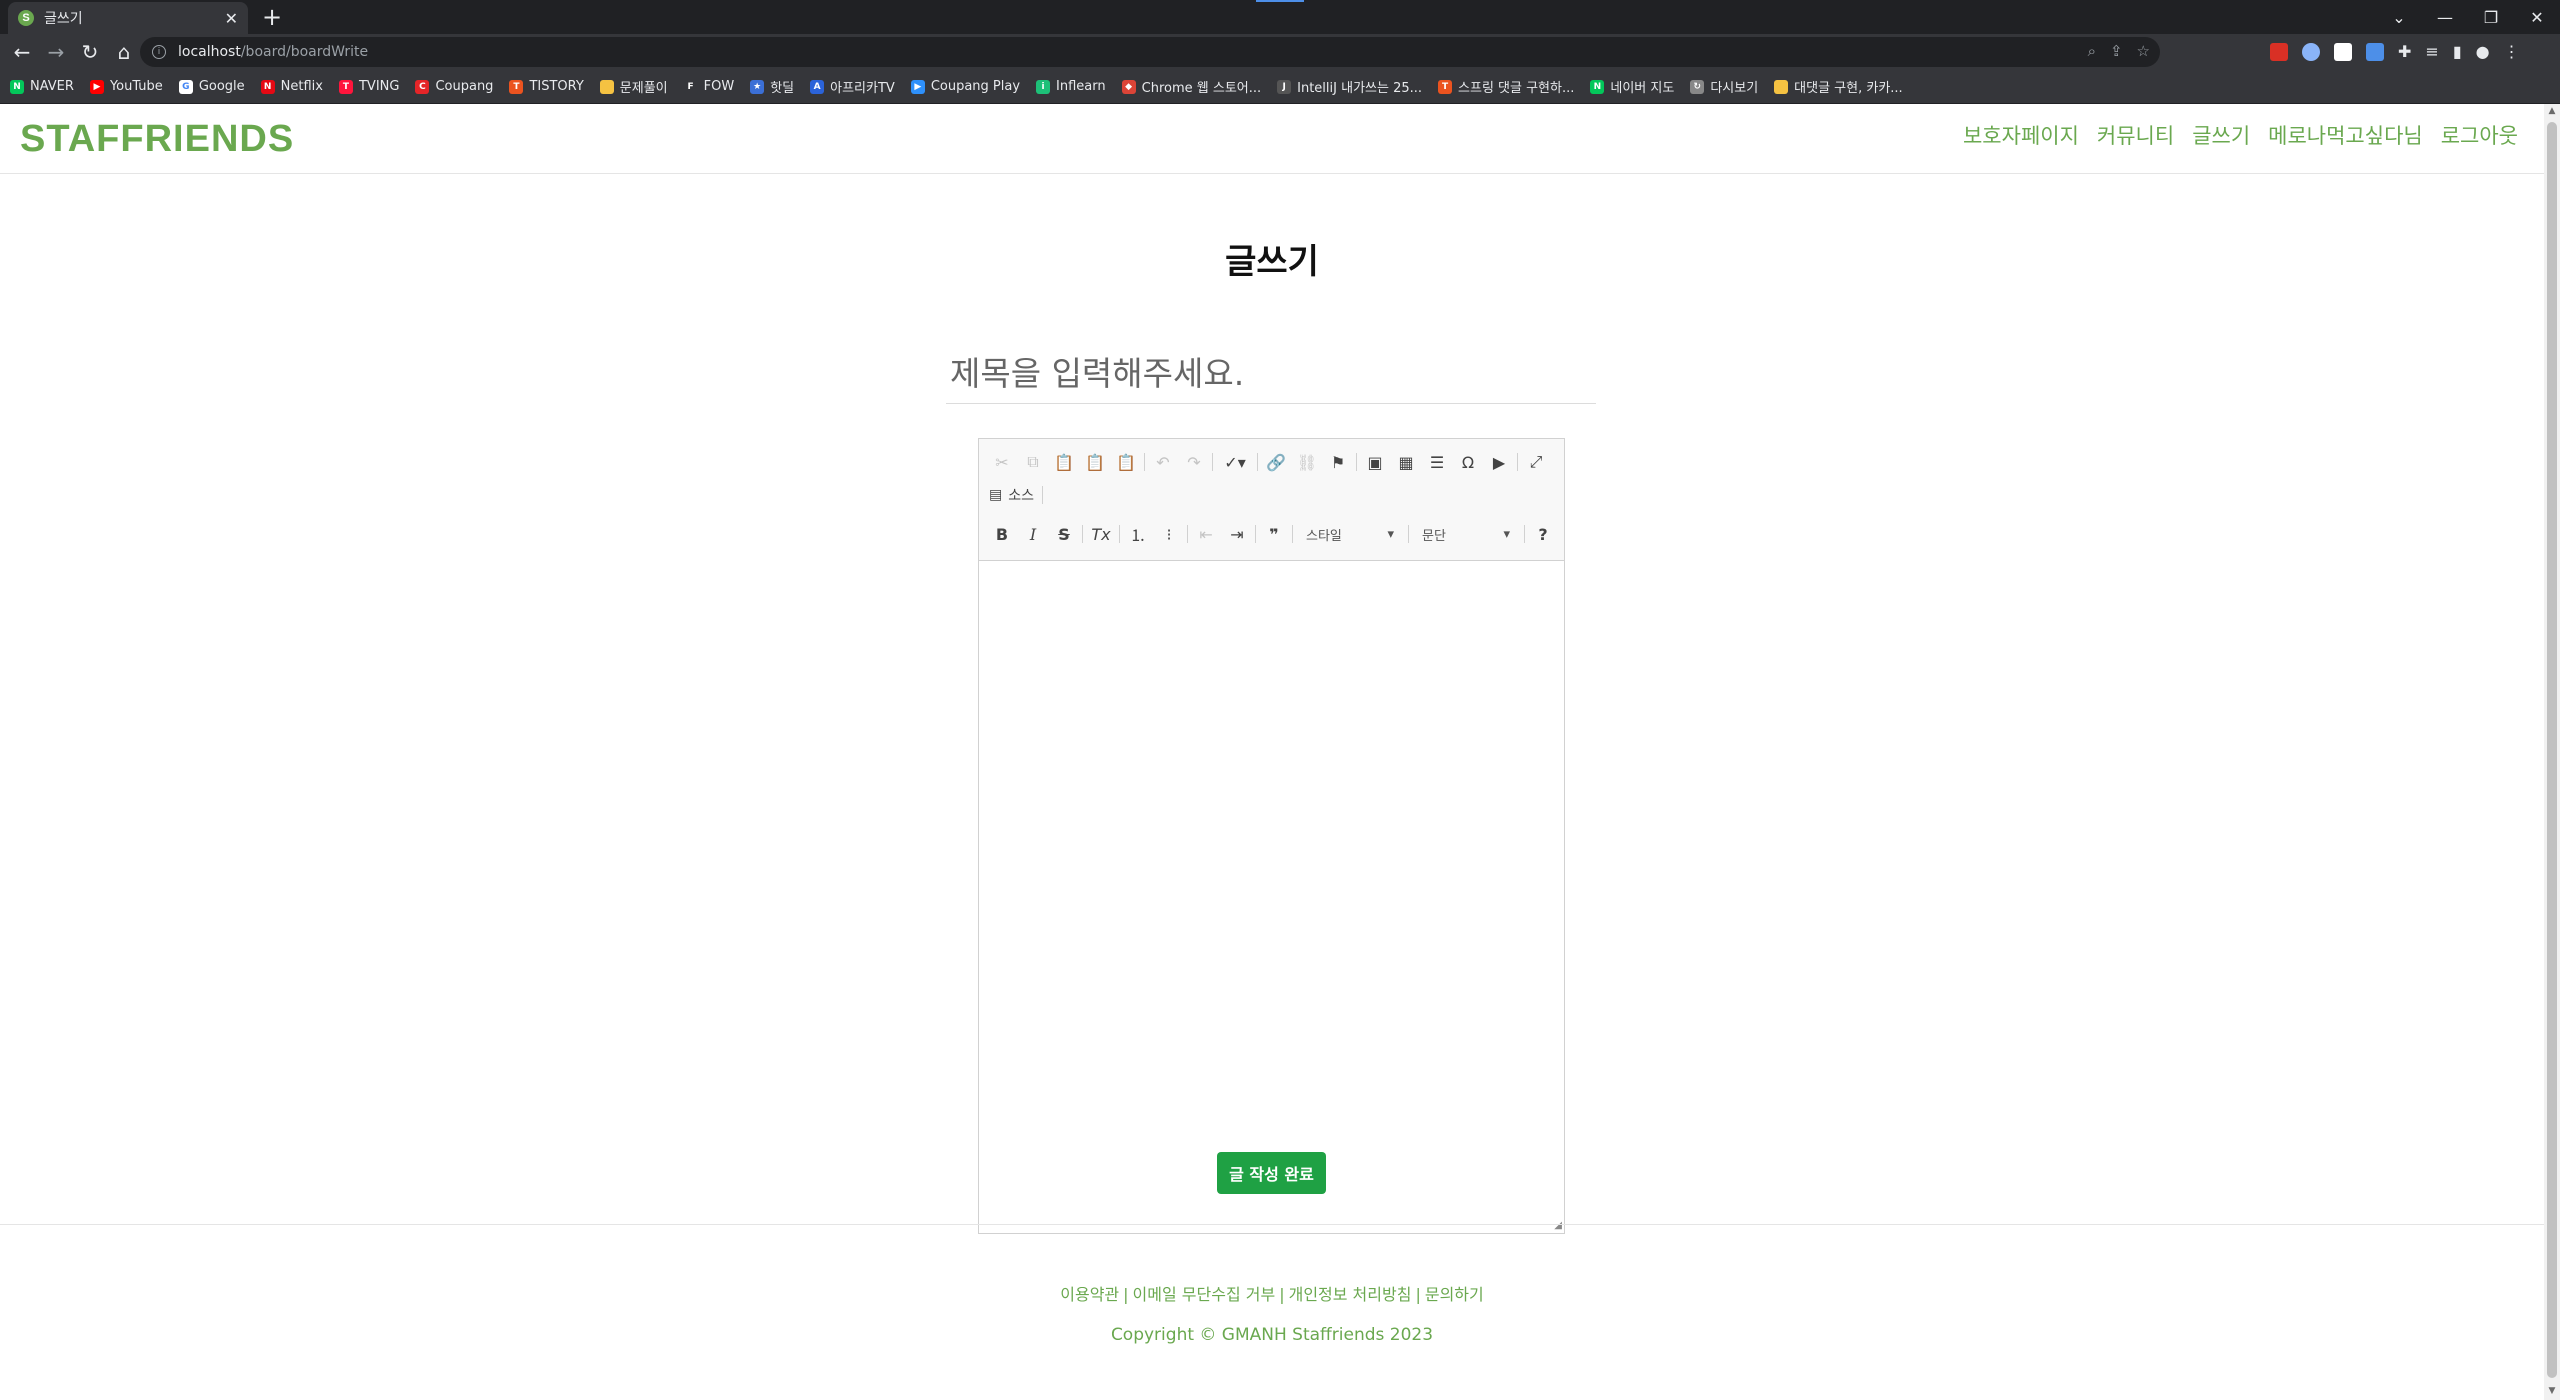  Describe the element at coordinates (1271, 374) in the screenshot. I see `title-input` at that location.